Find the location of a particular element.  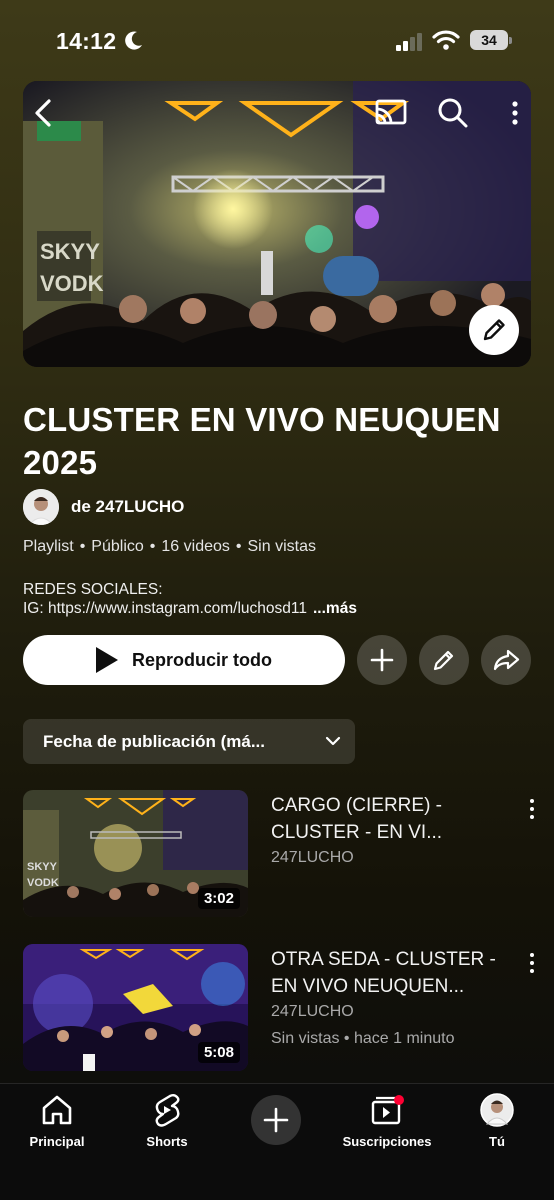

nav-shorts: Shorts is located at coordinates (167, 1120).